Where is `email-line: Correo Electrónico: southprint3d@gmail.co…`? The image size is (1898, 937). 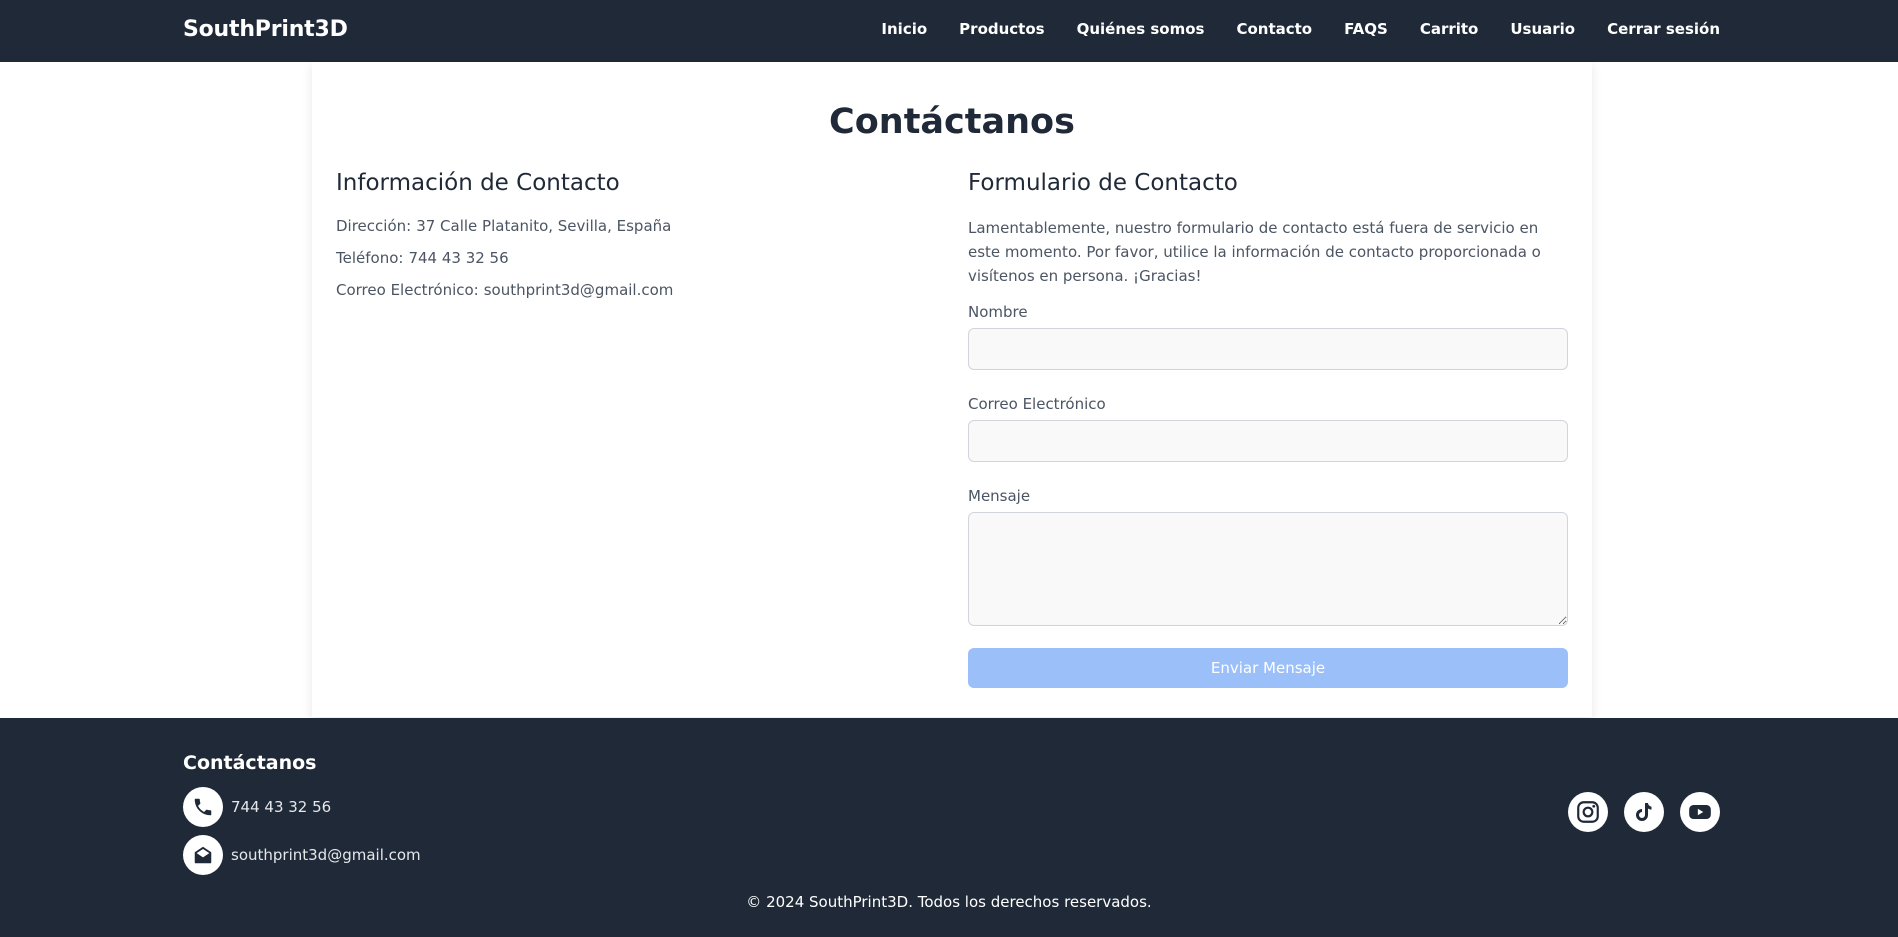 email-line: Correo Electrónico: southprint3d@gmail.co… is located at coordinates (616, 290).